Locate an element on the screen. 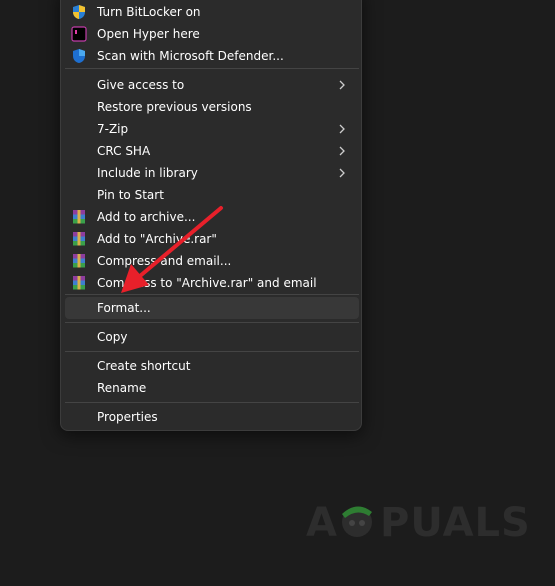 Image resolution: width=555 pixels, height=586 pixels. watermark-text-left: A is located at coordinates (322, 523).